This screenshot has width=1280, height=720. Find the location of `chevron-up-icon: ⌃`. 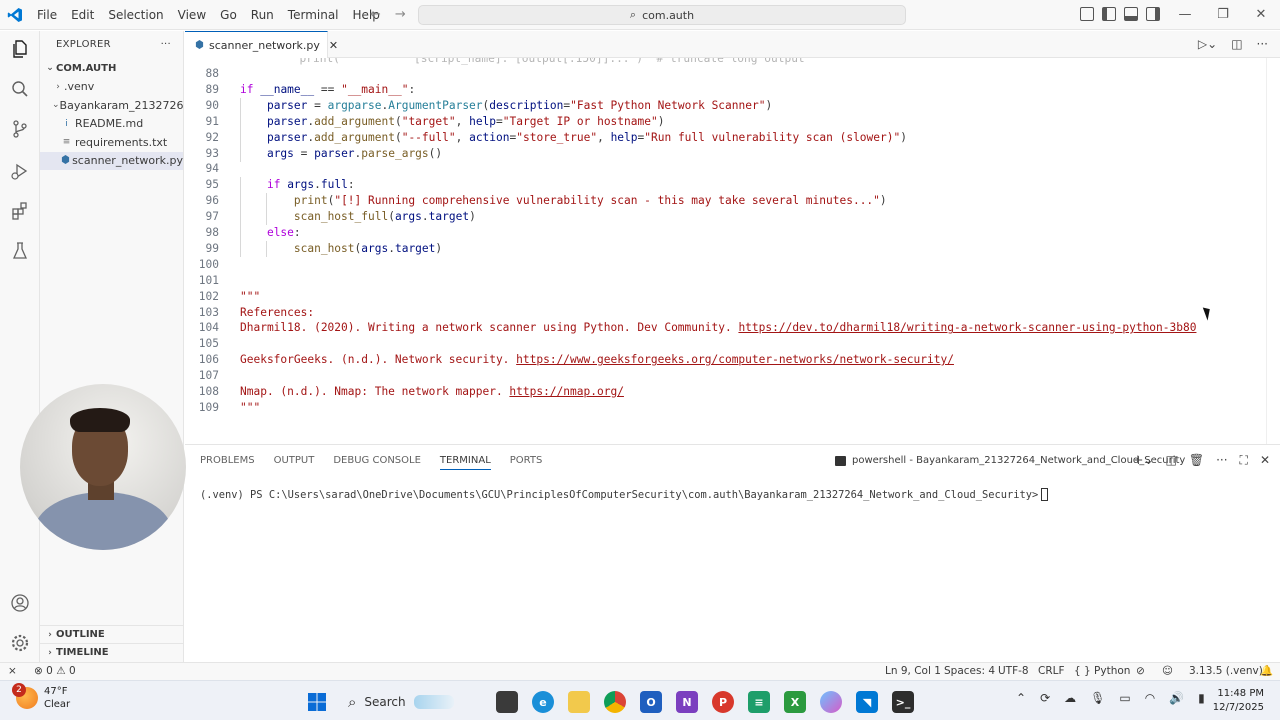

chevron-up-icon: ⌃ is located at coordinates (1021, 698).